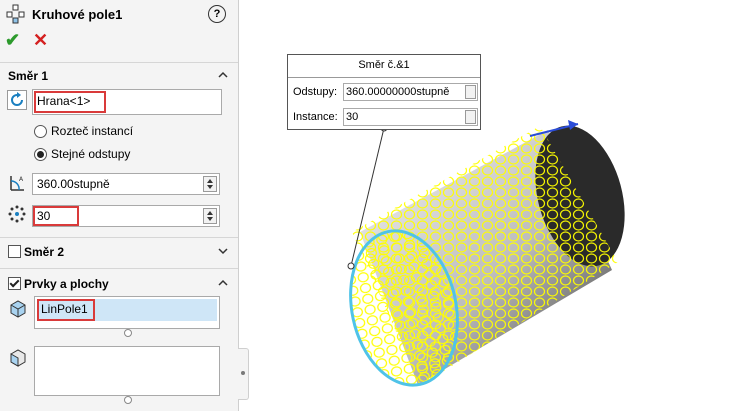 The width and height of the screenshot is (750, 411). Describe the element at coordinates (17, 100) in the screenshot. I see `reverse-direction-icon` at that location.